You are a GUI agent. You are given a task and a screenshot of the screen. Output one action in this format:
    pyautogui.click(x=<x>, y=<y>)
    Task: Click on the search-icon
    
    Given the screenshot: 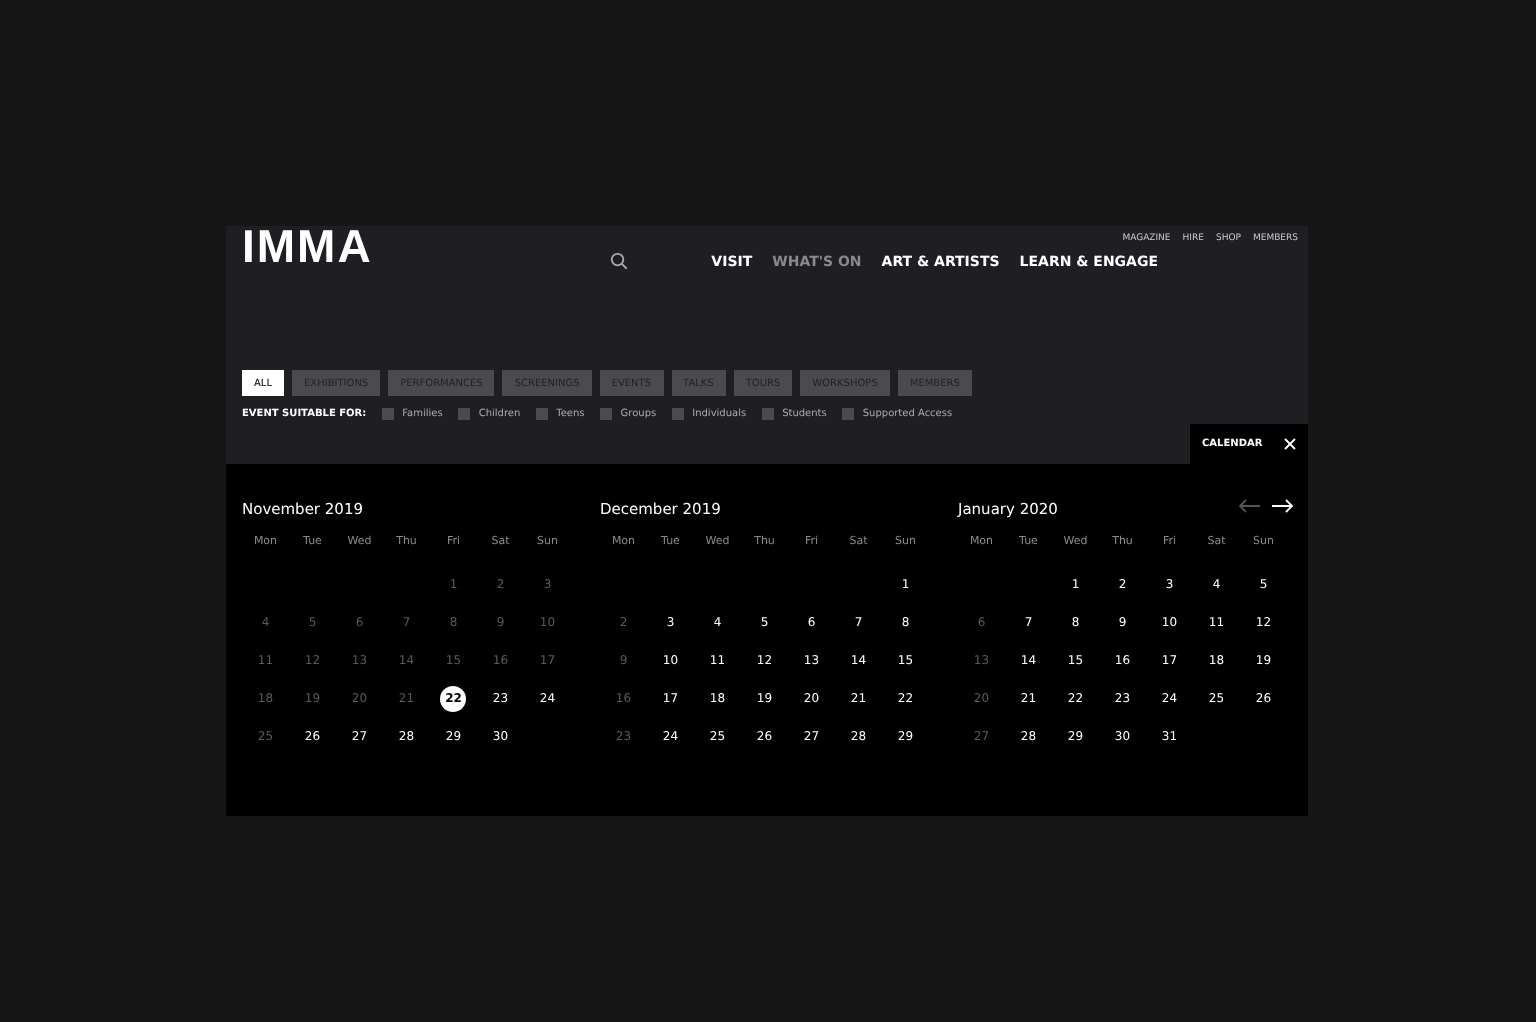 What is the action you would take?
    pyautogui.click(x=618, y=261)
    